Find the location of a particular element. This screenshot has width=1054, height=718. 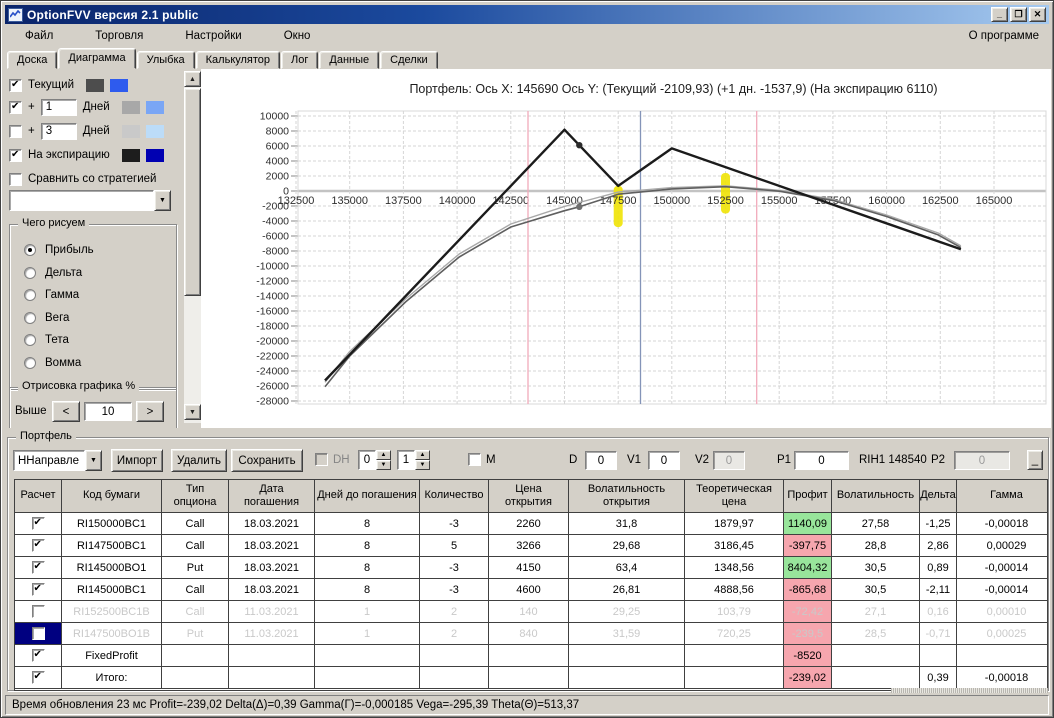

draw-option-Вега: Вега is located at coordinates (59, 318).